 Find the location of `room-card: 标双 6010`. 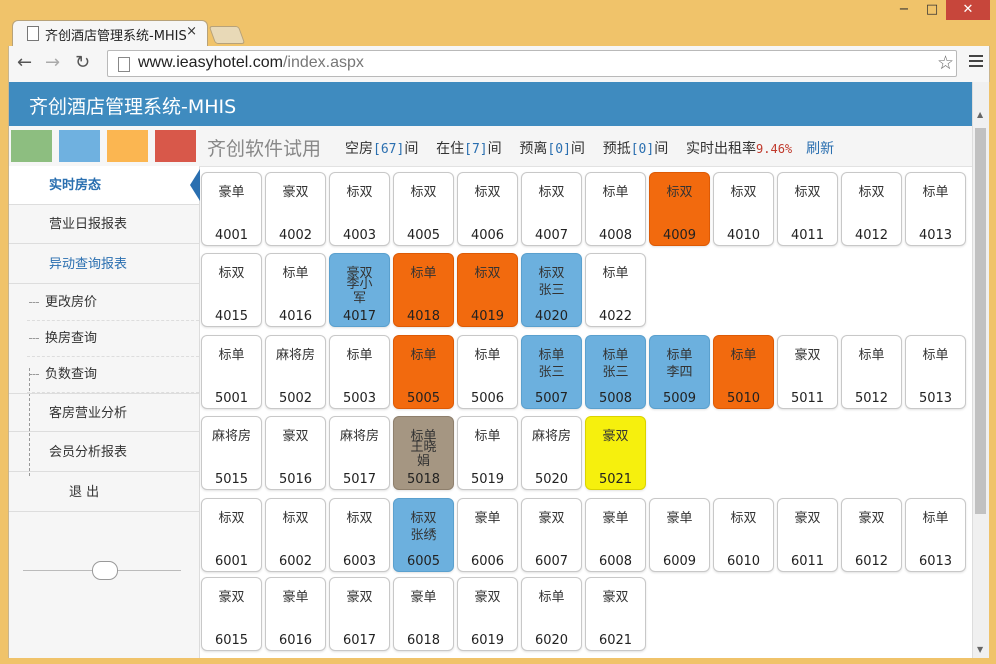

room-card: 标双 6010 is located at coordinates (743, 535).